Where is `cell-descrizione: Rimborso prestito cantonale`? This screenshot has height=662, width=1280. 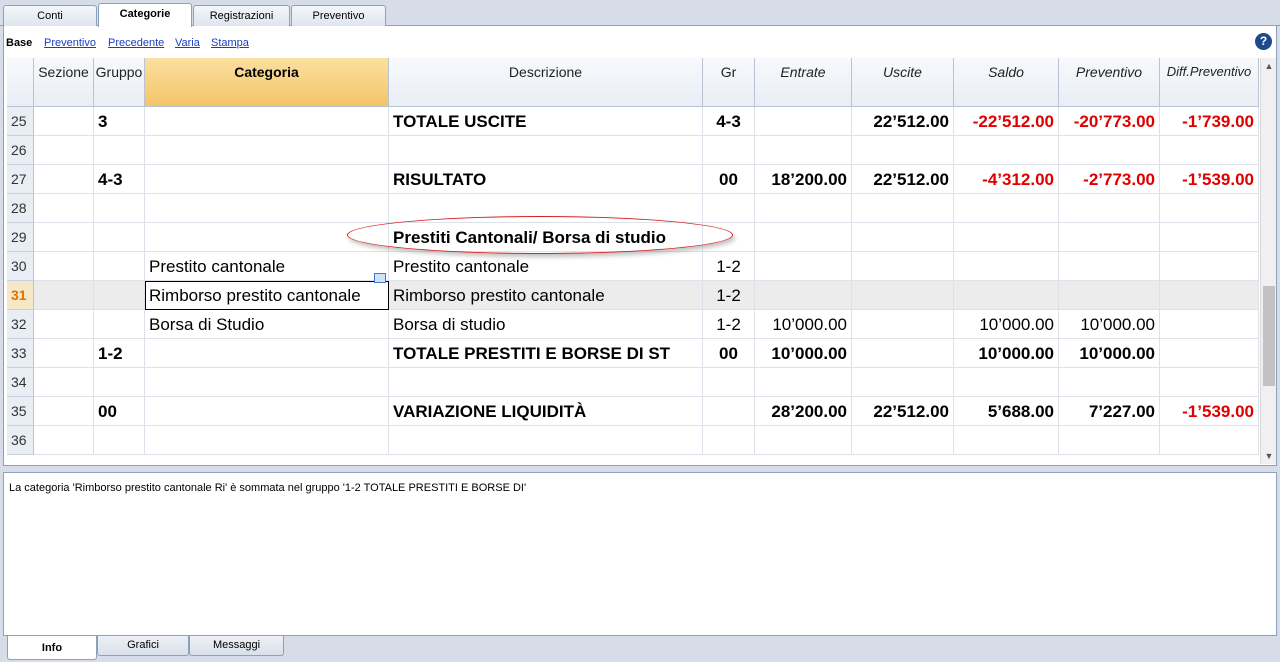
cell-descrizione: Rimborso prestito cantonale is located at coordinates (546, 295).